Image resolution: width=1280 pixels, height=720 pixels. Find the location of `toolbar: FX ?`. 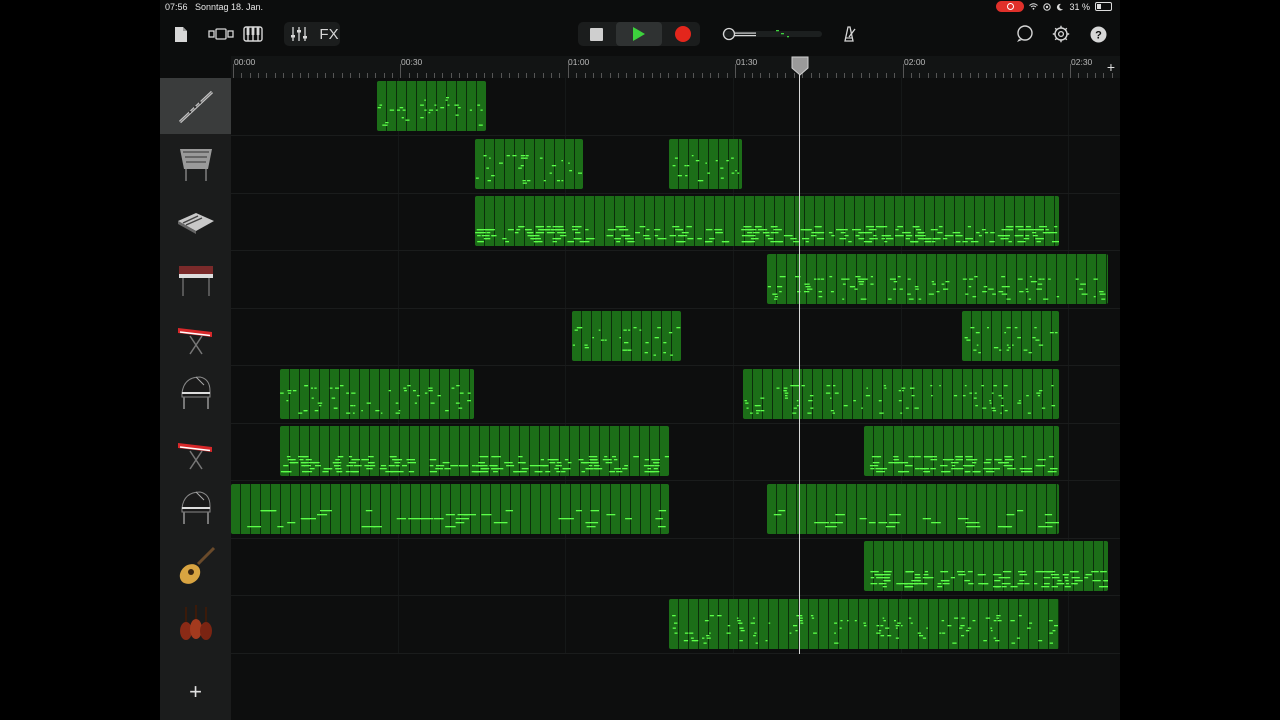

toolbar: FX ? is located at coordinates (640, 35).